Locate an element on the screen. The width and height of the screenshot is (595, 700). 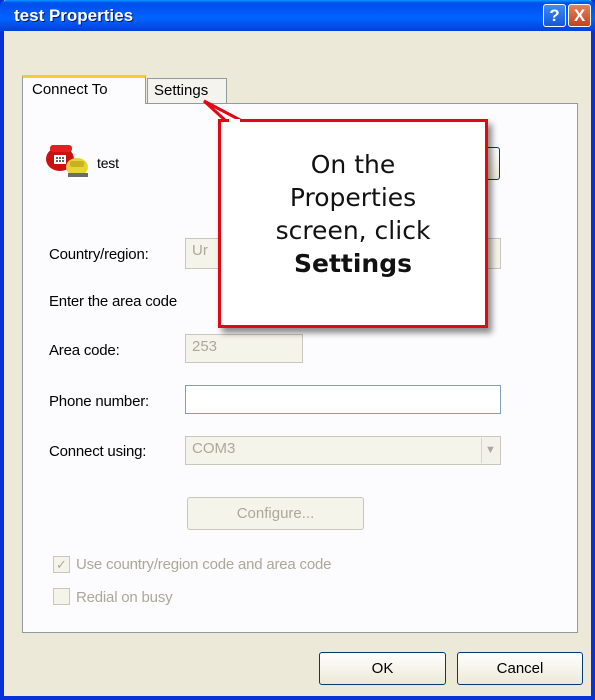
connect-using-value: COM3 is located at coordinates (214, 448).